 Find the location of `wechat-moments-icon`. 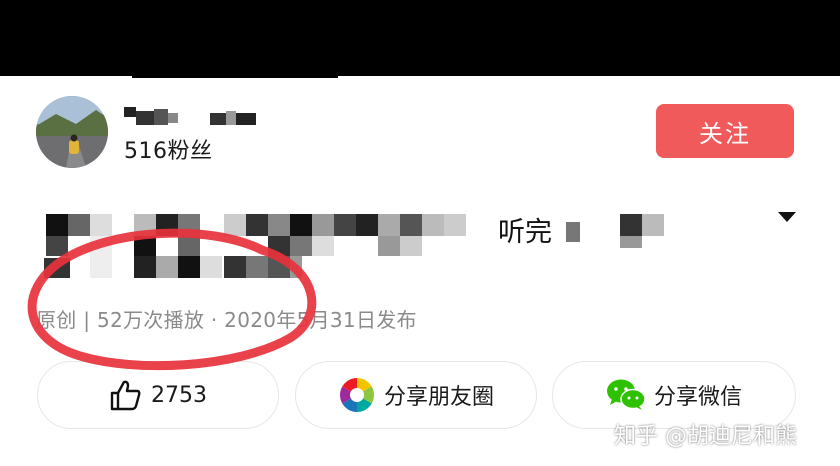

wechat-moments-icon is located at coordinates (357, 395).